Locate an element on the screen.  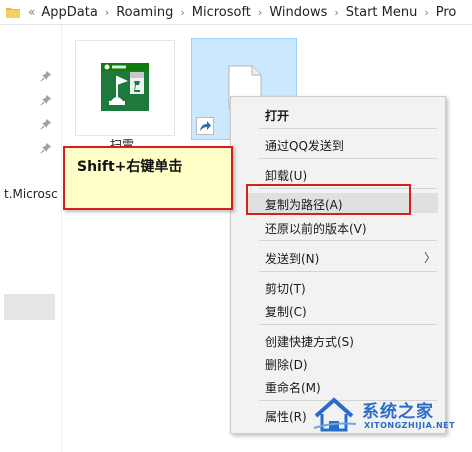
chevron-right-icon: 〉 is located at coordinates (430, 258).